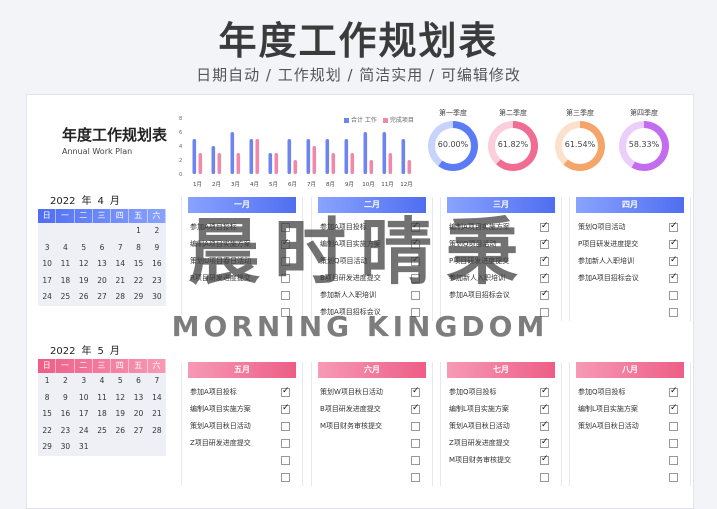 Image resolution: width=717 pixels, height=509 pixels. What do you see at coordinates (84, 447) in the screenshot?
I see `day-cell: 31` at bounding box center [84, 447].